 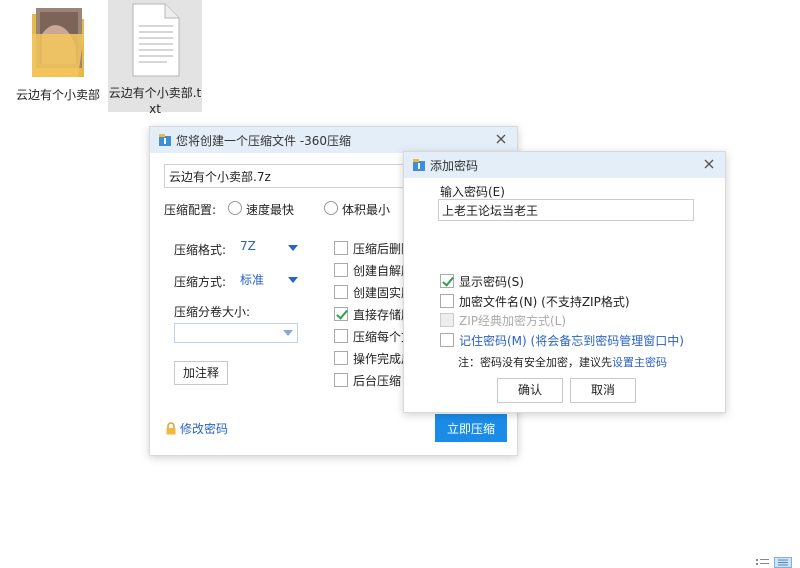 What do you see at coordinates (374, 292) in the screenshot?
I see `checkbox-row: 创建固实压` at bounding box center [374, 292].